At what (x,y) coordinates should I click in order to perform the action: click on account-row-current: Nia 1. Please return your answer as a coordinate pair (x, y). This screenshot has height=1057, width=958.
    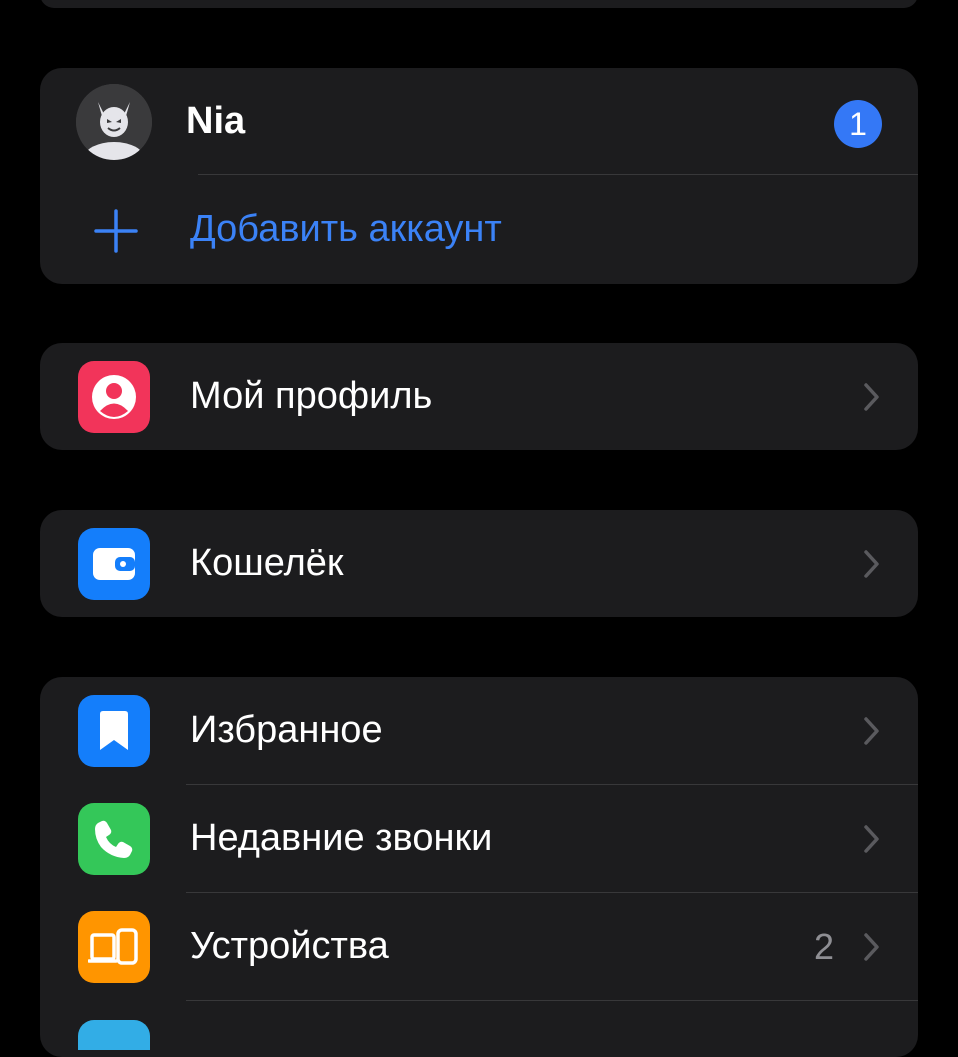
    Looking at the image, I should click on (479, 121).